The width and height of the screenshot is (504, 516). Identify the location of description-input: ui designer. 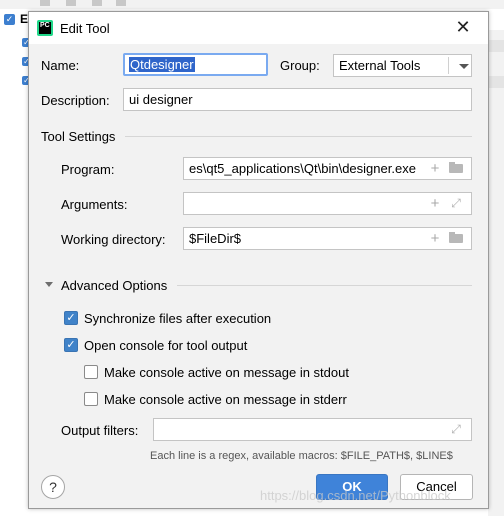
(297, 99).